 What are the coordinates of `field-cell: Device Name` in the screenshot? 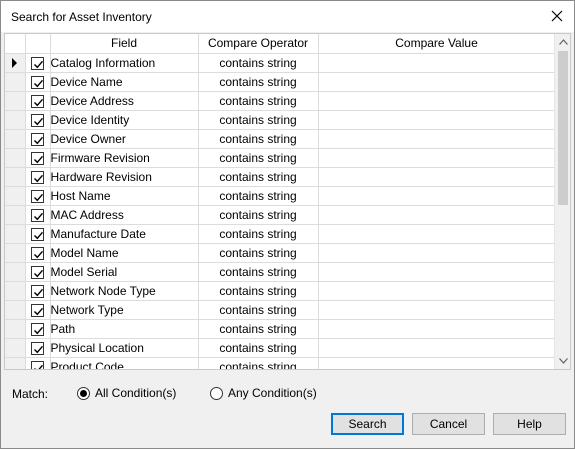 It's located at (124, 82).